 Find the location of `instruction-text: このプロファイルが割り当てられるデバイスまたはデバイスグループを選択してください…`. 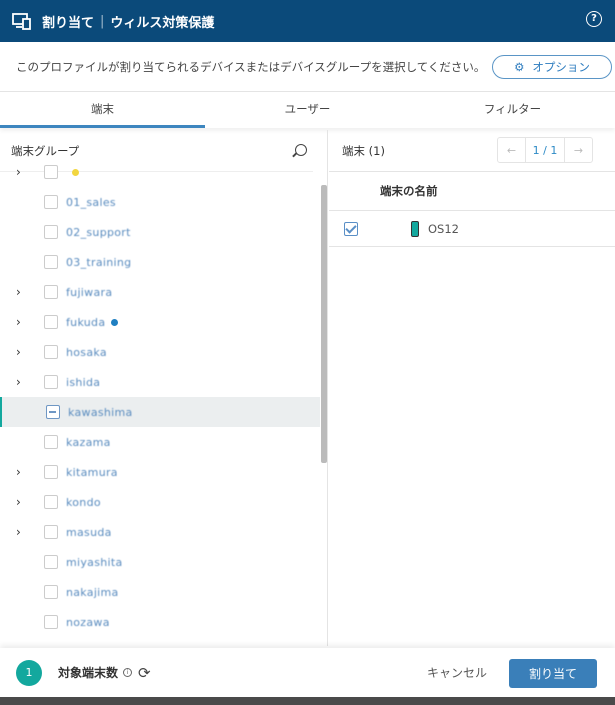

instruction-text: このプロファイルが割り当てられるデバイスまたはデバイスグループを選択してください… is located at coordinates (251, 66).